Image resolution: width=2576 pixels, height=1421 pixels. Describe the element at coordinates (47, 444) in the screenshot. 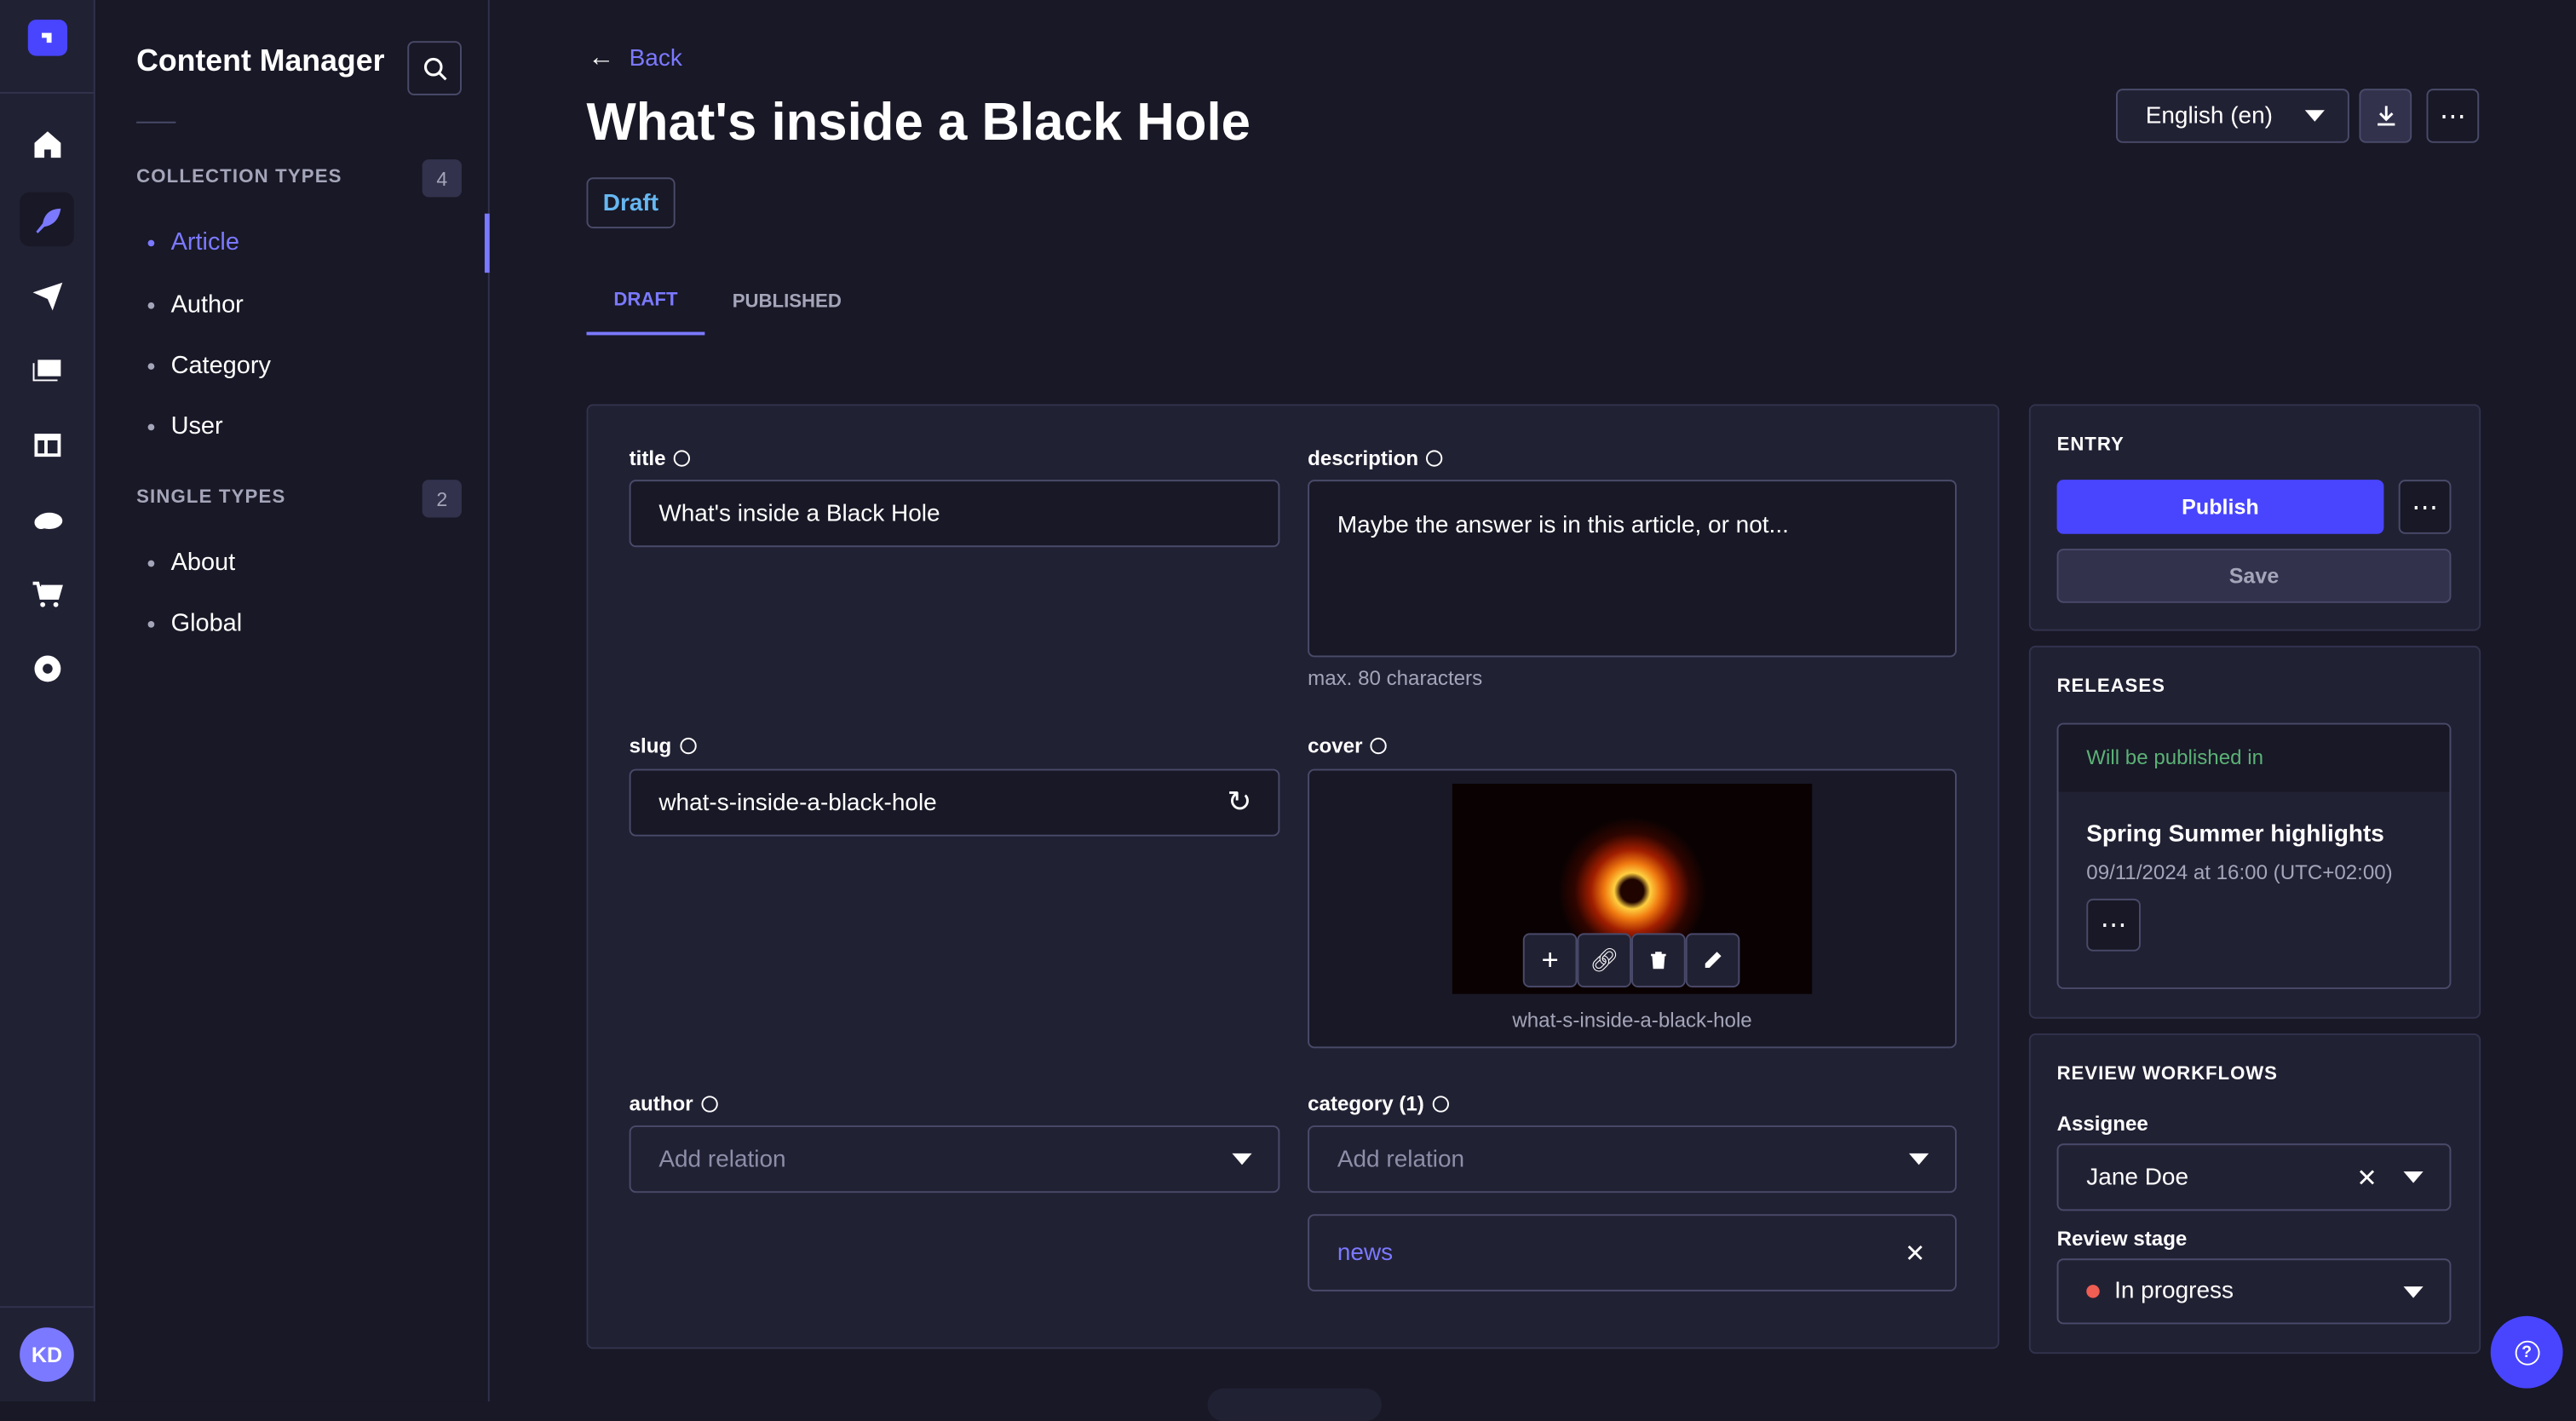

I see `content-type-builder-icon` at that location.